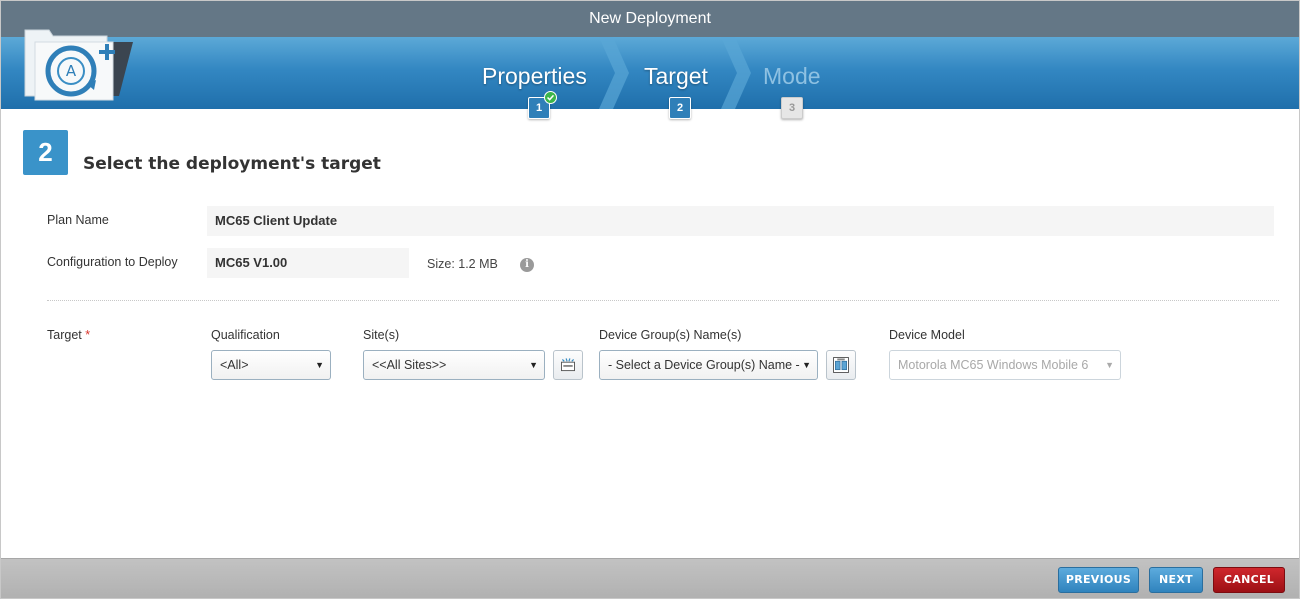 The image size is (1300, 599). What do you see at coordinates (993, 365) in the screenshot?
I see `device-model-value: Motorola MC65 Windows Mobile 6` at bounding box center [993, 365].